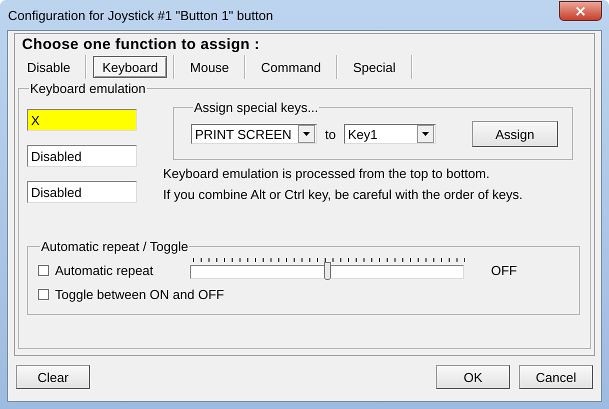 This screenshot has width=609, height=409. What do you see at coordinates (131, 294) in the screenshot?
I see `checkbox-option: Toggle between ON and OFF` at bounding box center [131, 294].